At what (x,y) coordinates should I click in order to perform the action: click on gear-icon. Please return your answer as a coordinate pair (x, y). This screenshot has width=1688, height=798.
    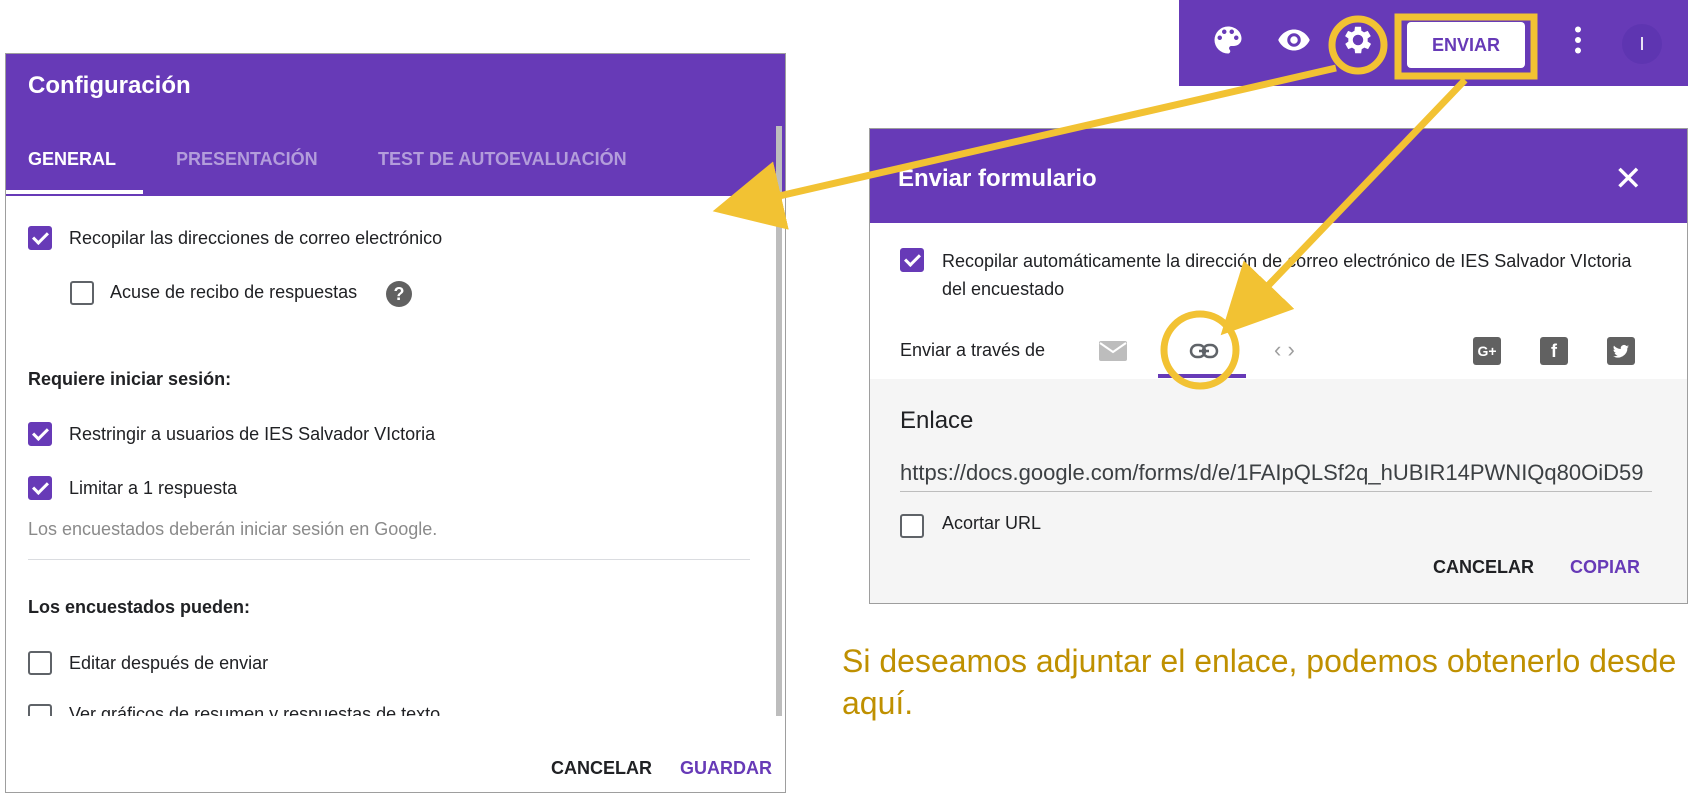
    Looking at the image, I should click on (1358, 40).